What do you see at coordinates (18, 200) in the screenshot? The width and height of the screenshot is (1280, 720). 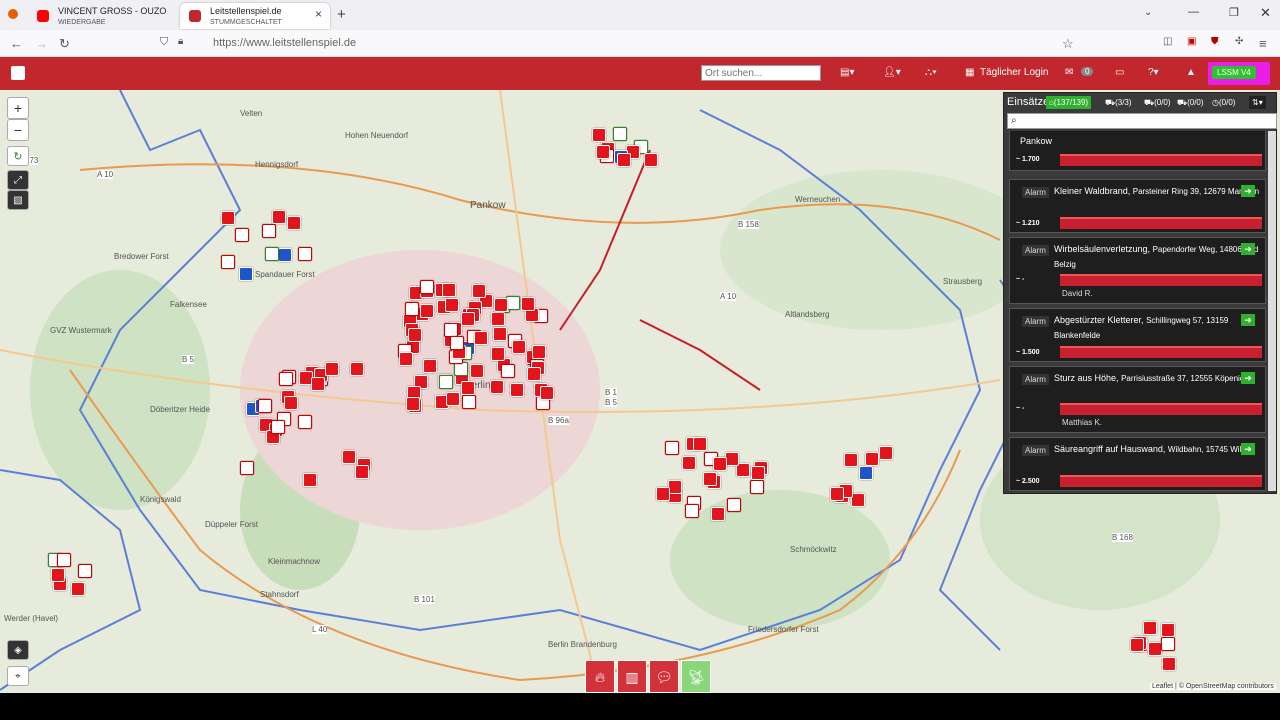 I see `map-toggle-button: ▧` at bounding box center [18, 200].